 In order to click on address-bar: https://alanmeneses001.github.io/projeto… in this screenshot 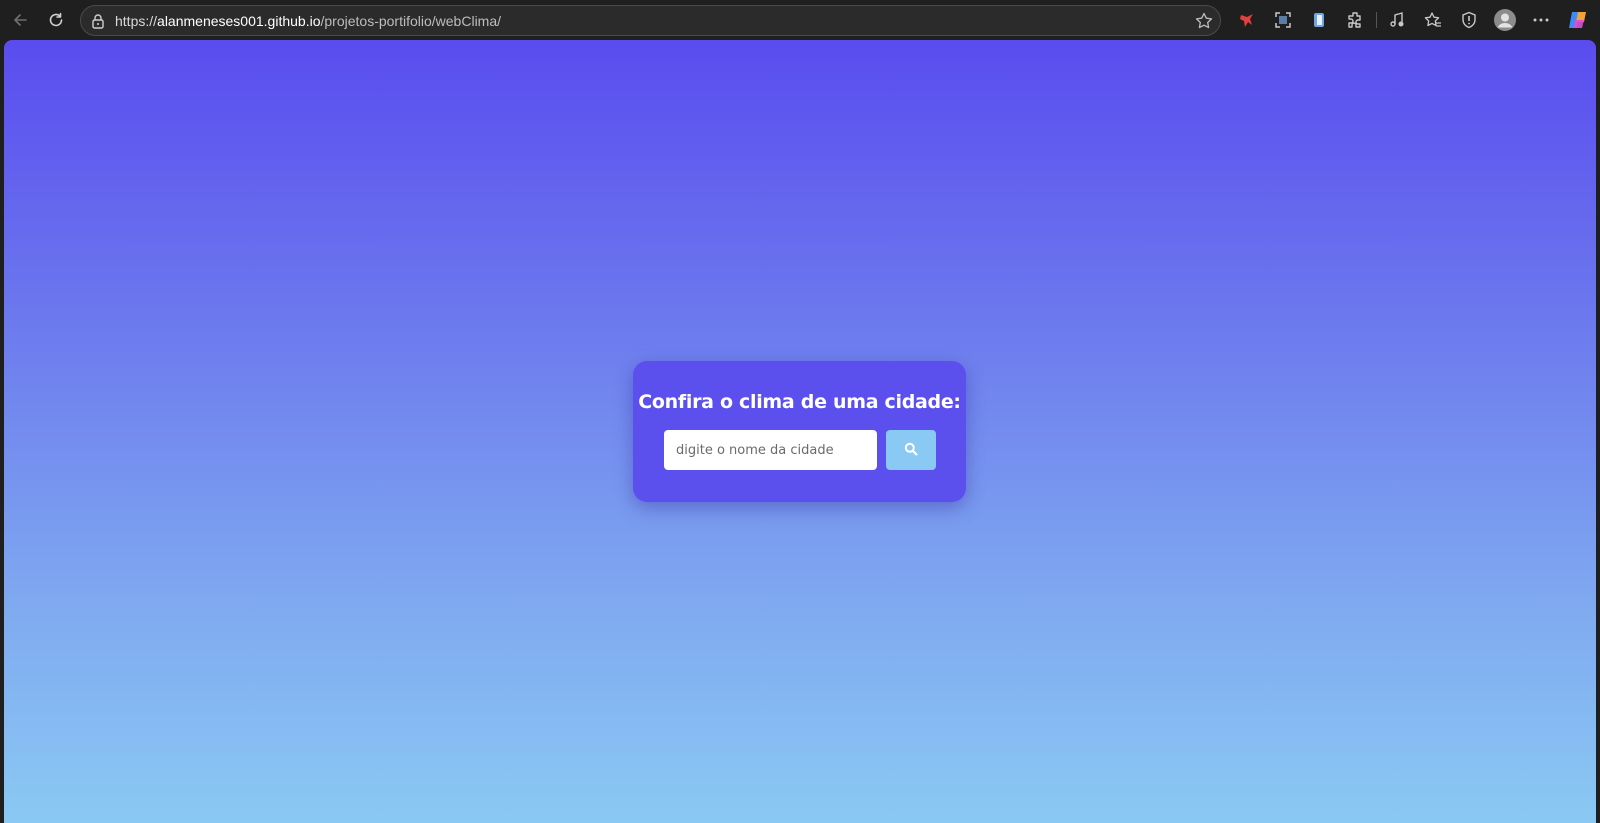, I will do `click(650, 20)`.